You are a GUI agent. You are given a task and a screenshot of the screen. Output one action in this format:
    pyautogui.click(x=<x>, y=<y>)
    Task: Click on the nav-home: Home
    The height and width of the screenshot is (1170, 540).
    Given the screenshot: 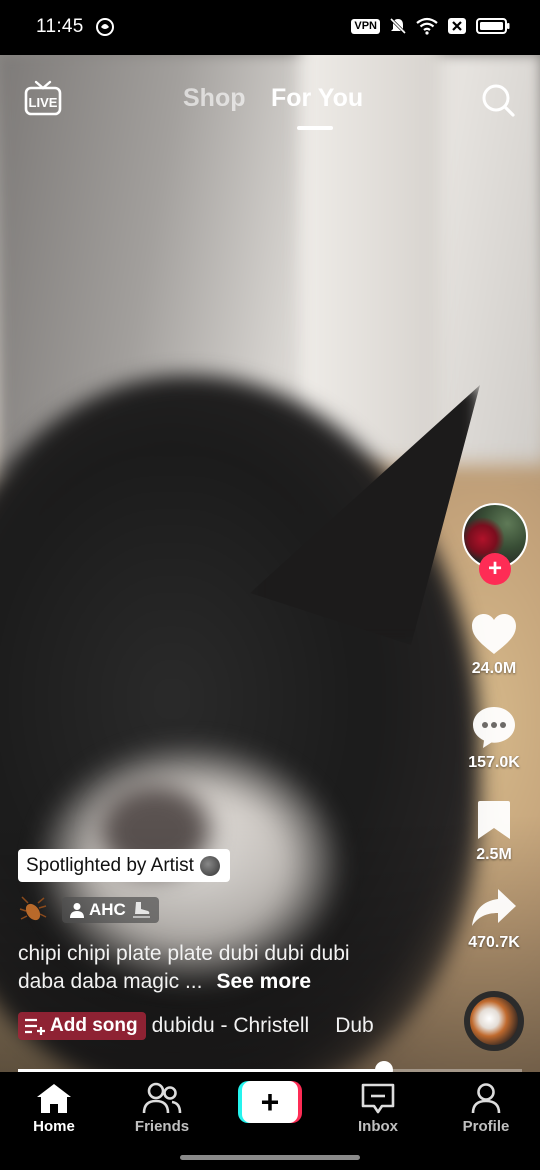 What is the action you would take?
    pyautogui.click(x=54, y=1108)
    